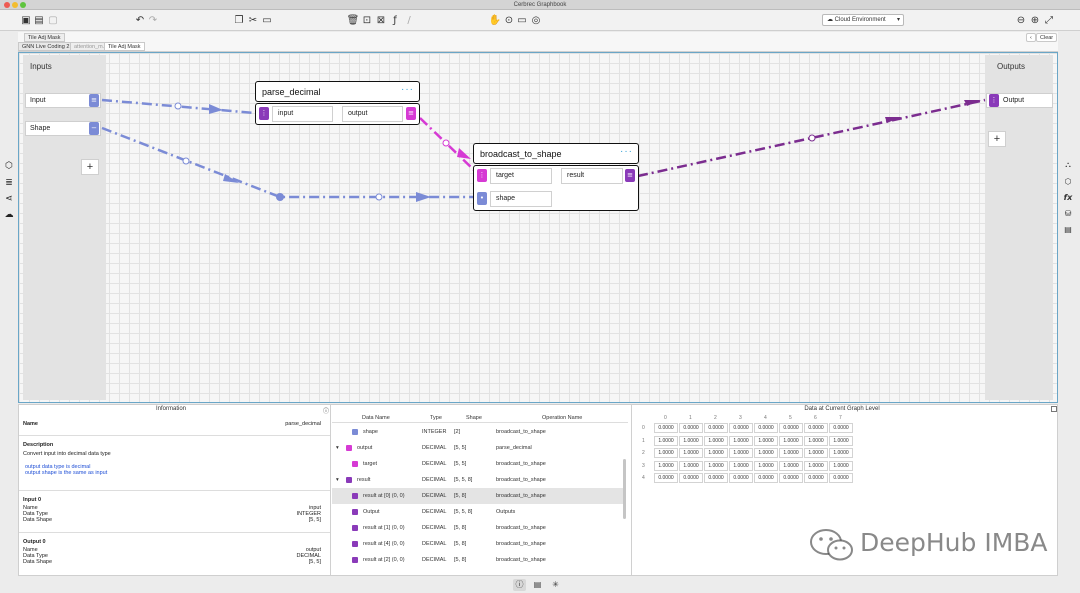  I want to click on pointer-icon: ⊙, so click(509, 20).